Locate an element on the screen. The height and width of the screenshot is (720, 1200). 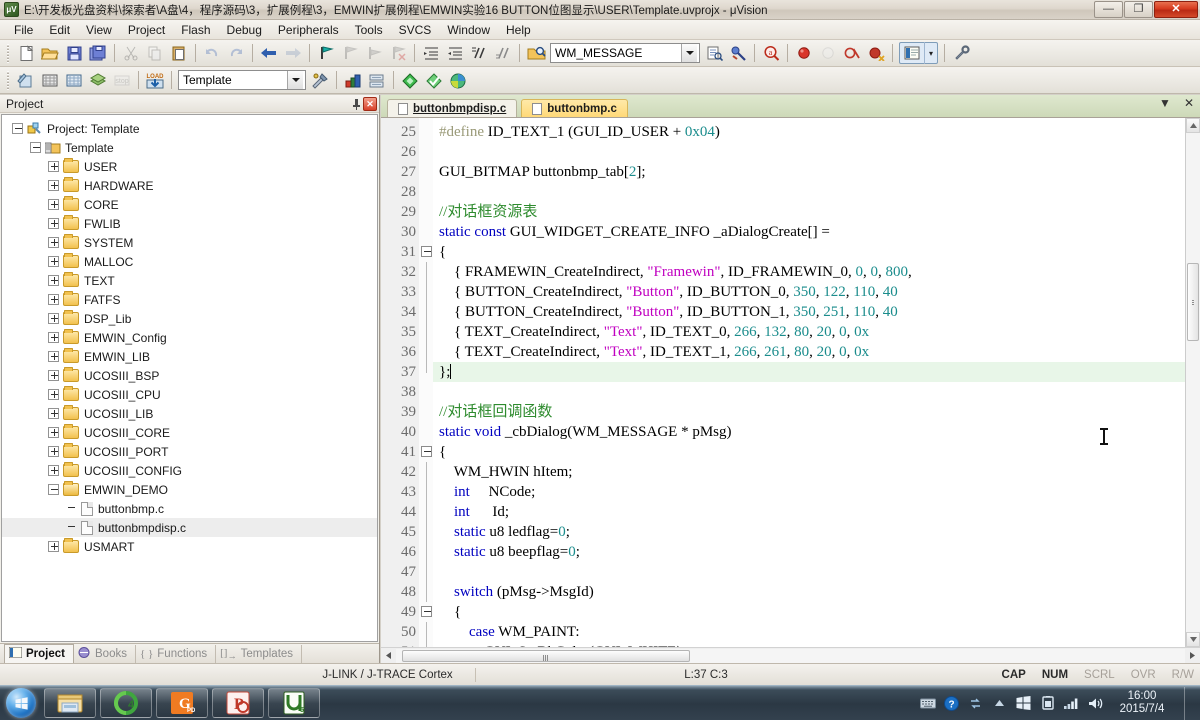
taskbar-360-browser: 4 is located at coordinates (126, 703).